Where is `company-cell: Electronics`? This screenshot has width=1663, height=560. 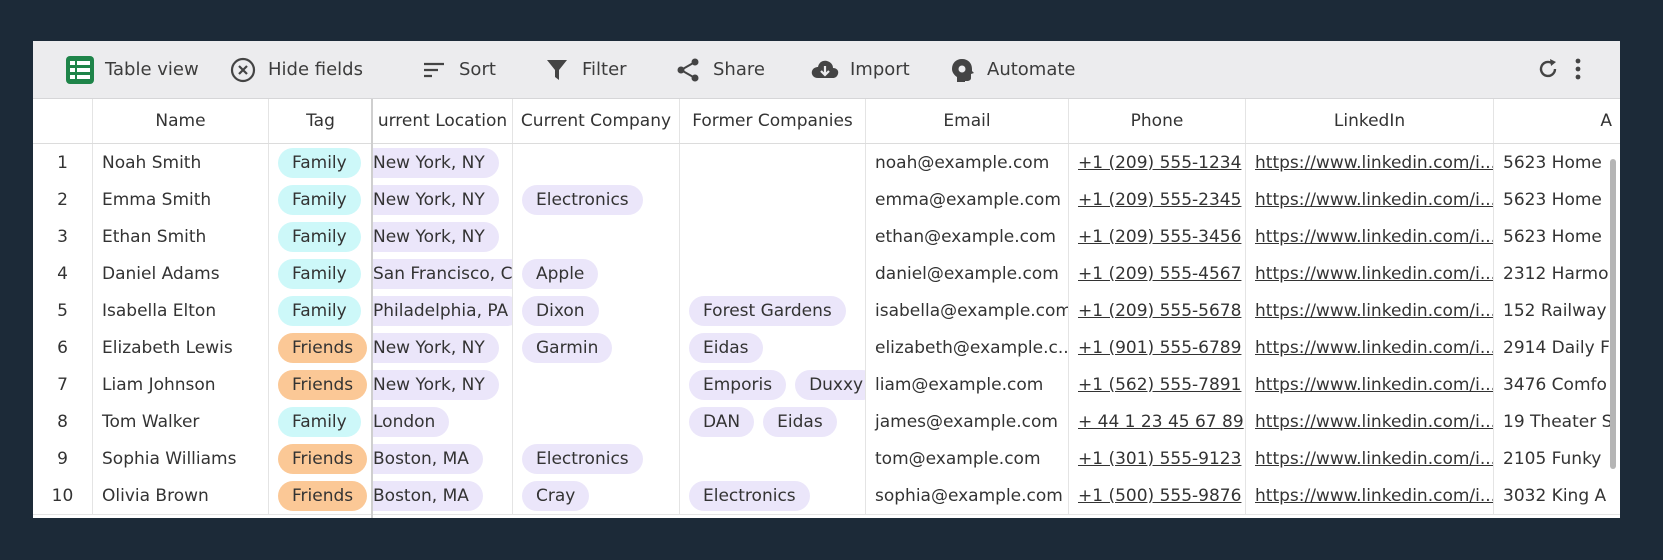
company-cell: Electronics is located at coordinates (596, 458).